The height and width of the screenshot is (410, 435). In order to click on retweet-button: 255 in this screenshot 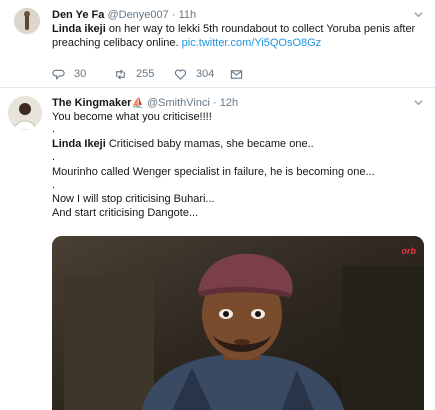, I will do `click(134, 74)`.